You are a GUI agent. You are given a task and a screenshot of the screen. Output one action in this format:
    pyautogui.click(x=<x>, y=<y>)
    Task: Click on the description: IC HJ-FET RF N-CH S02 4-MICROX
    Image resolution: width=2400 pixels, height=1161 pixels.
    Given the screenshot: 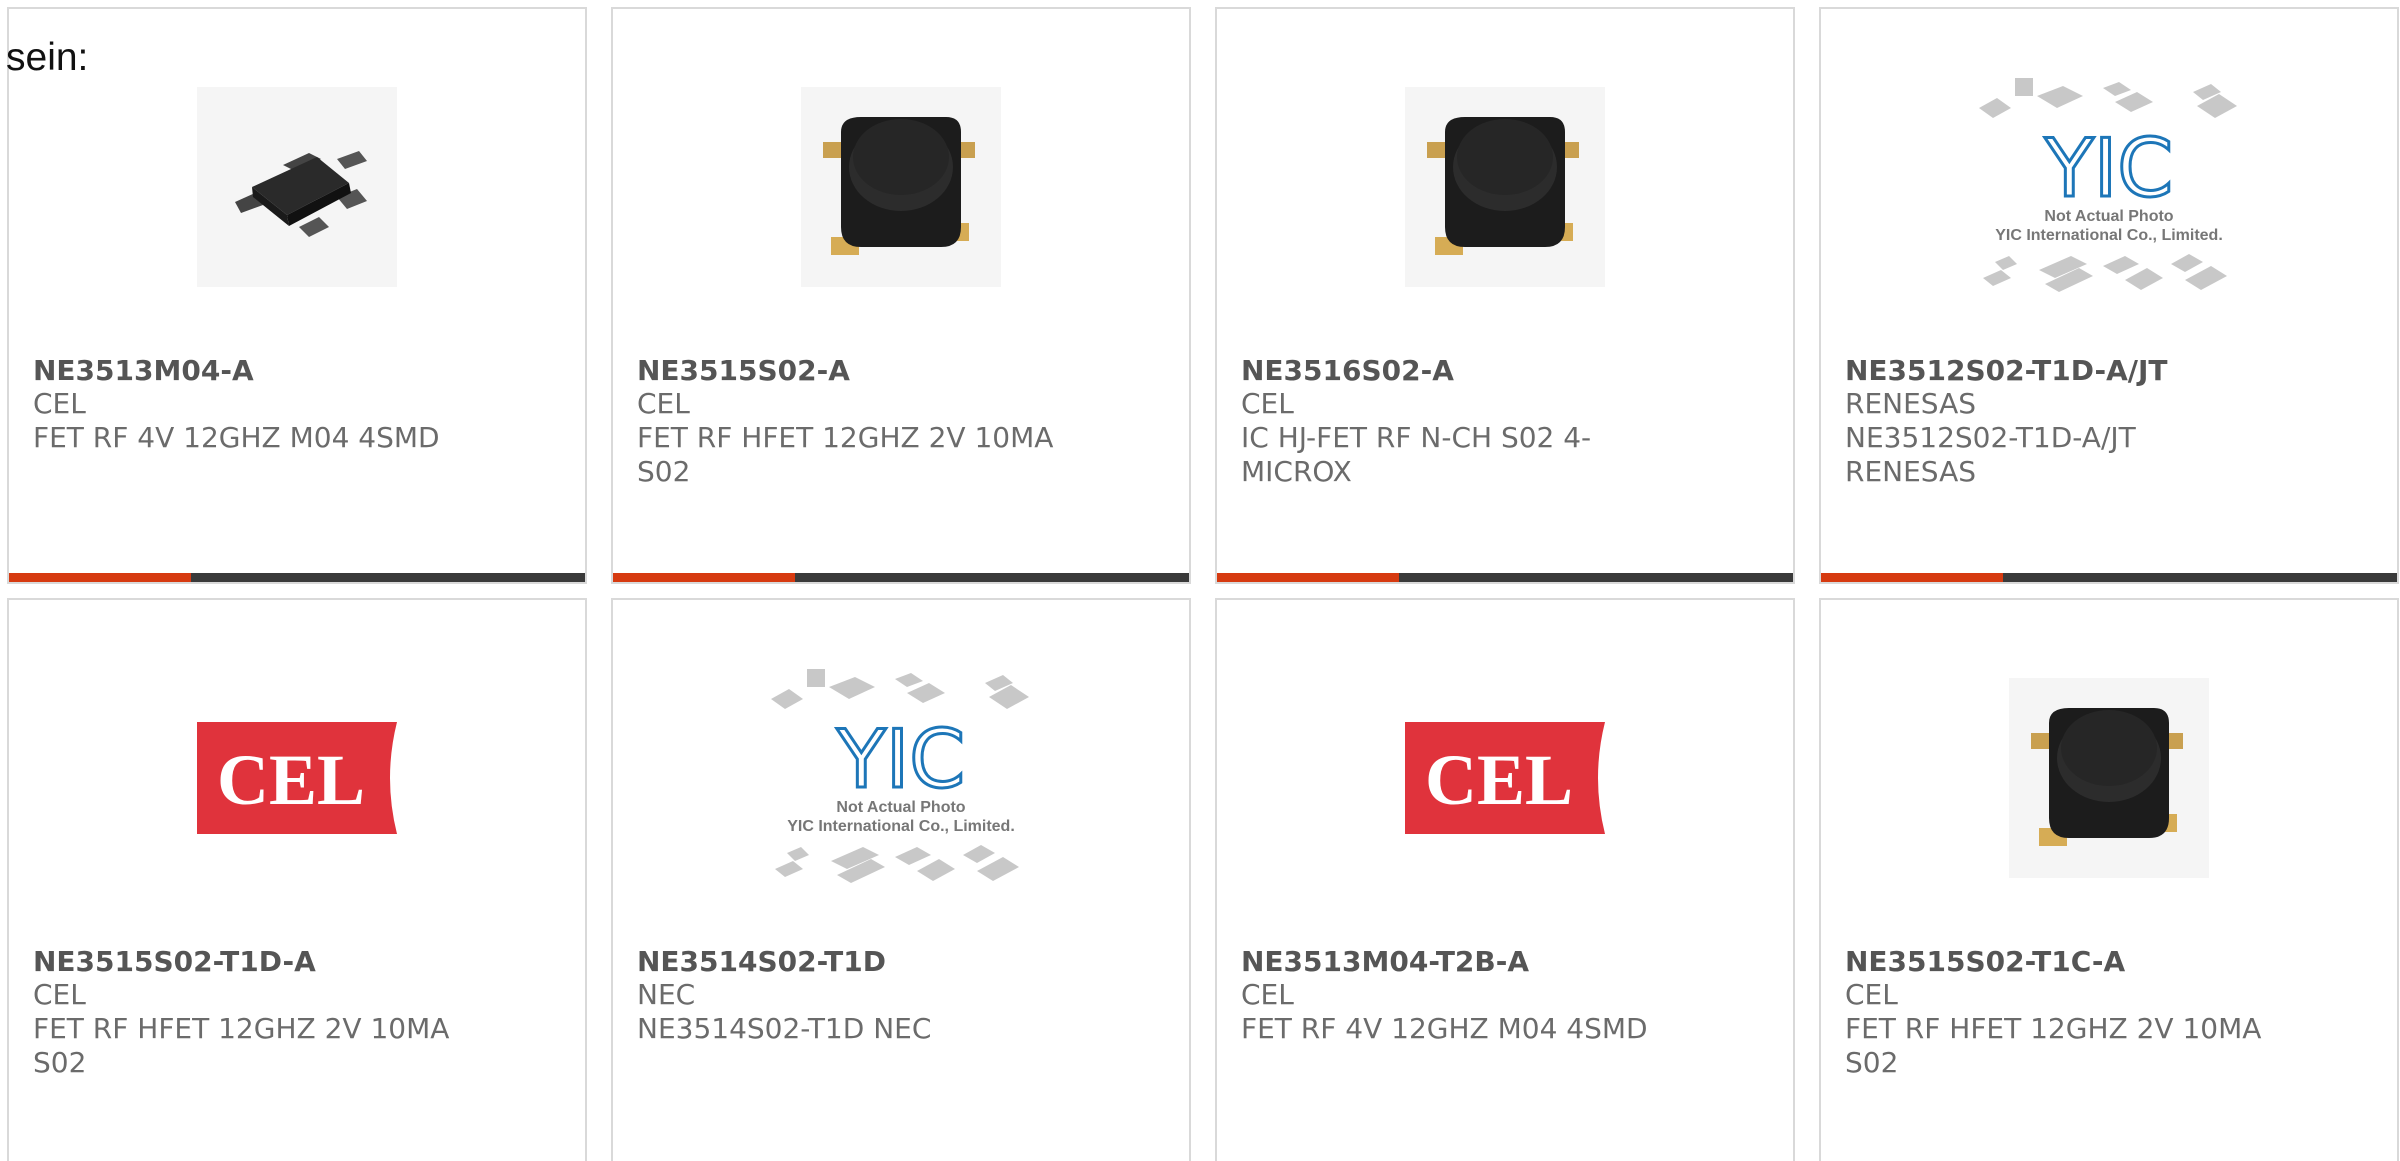 What is the action you would take?
    pyautogui.click(x=1416, y=454)
    